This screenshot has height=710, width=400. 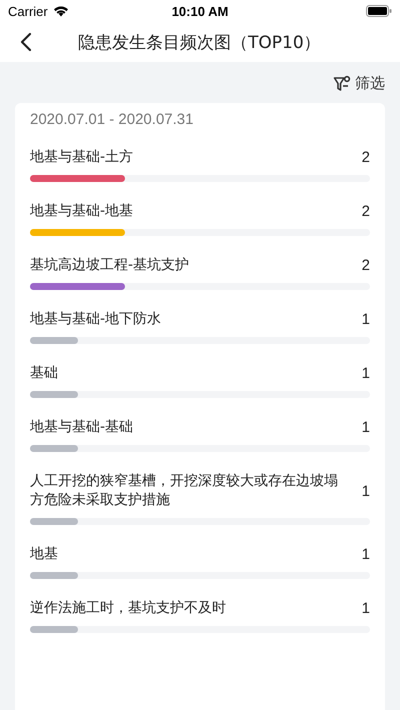 I want to click on item-label: 人工开挖的狭窄基槽，开挖深度较大或存在边坡塌方危险未采取支护措施, so click(x=184, y=491).